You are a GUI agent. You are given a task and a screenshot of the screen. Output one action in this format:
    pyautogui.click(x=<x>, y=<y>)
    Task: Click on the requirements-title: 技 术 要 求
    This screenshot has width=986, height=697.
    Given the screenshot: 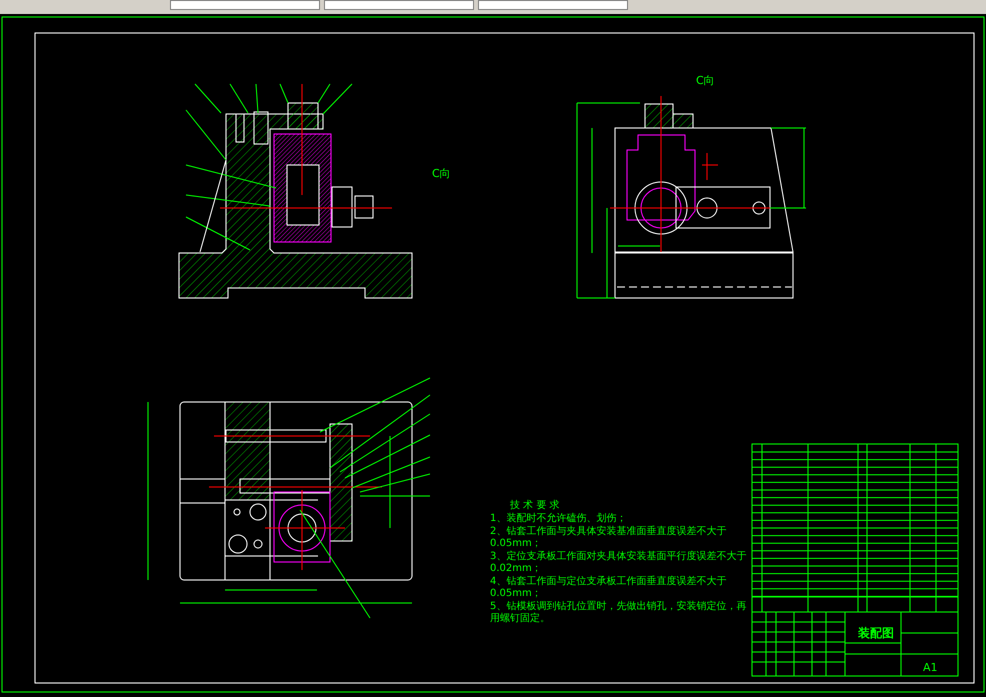 What is the action you would take?
    pyautogui.click(x=535, y=506)
    